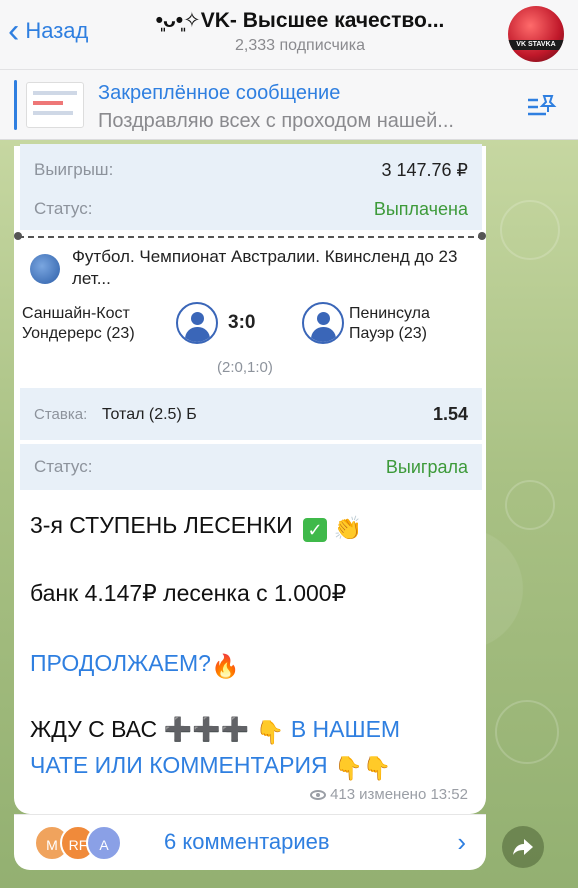 This screenshot has width=578, height=888. Describe the element at coordinates (426, 466) in the screenshot. I see `bet-status-value: Выиграла` at that location.